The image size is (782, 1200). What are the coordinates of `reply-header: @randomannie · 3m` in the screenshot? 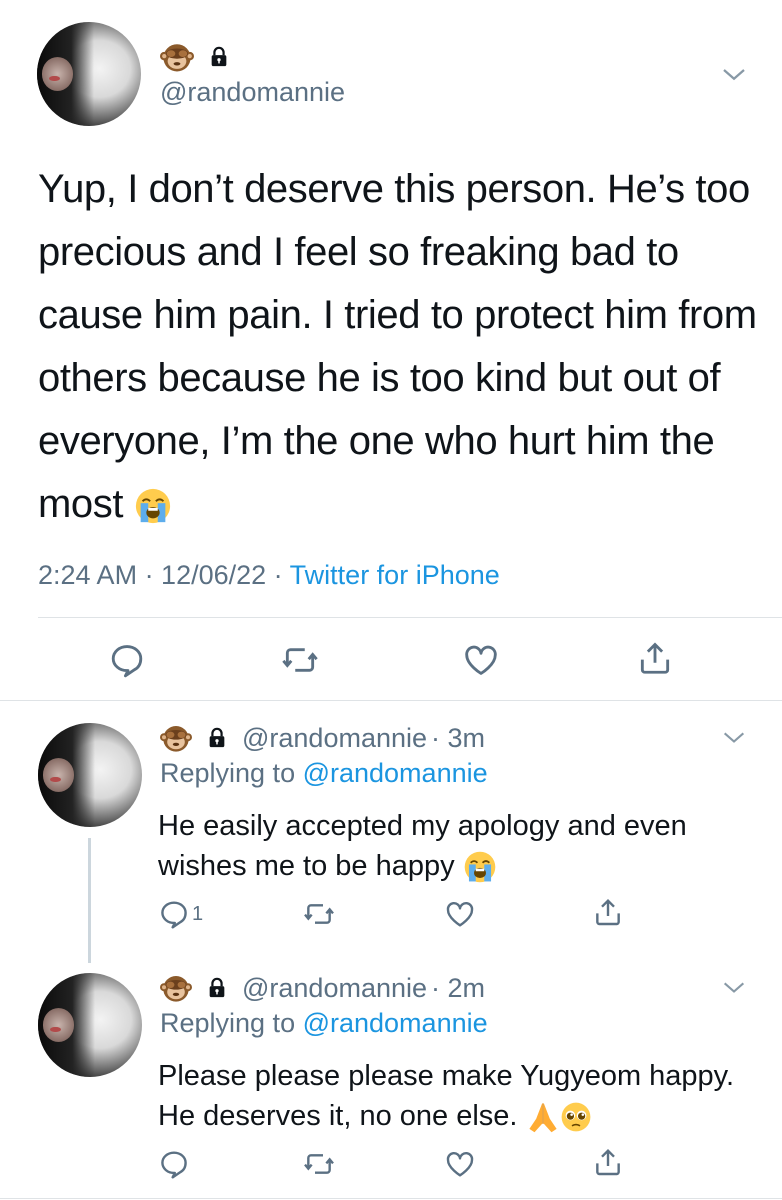 It's located at (322, 738).